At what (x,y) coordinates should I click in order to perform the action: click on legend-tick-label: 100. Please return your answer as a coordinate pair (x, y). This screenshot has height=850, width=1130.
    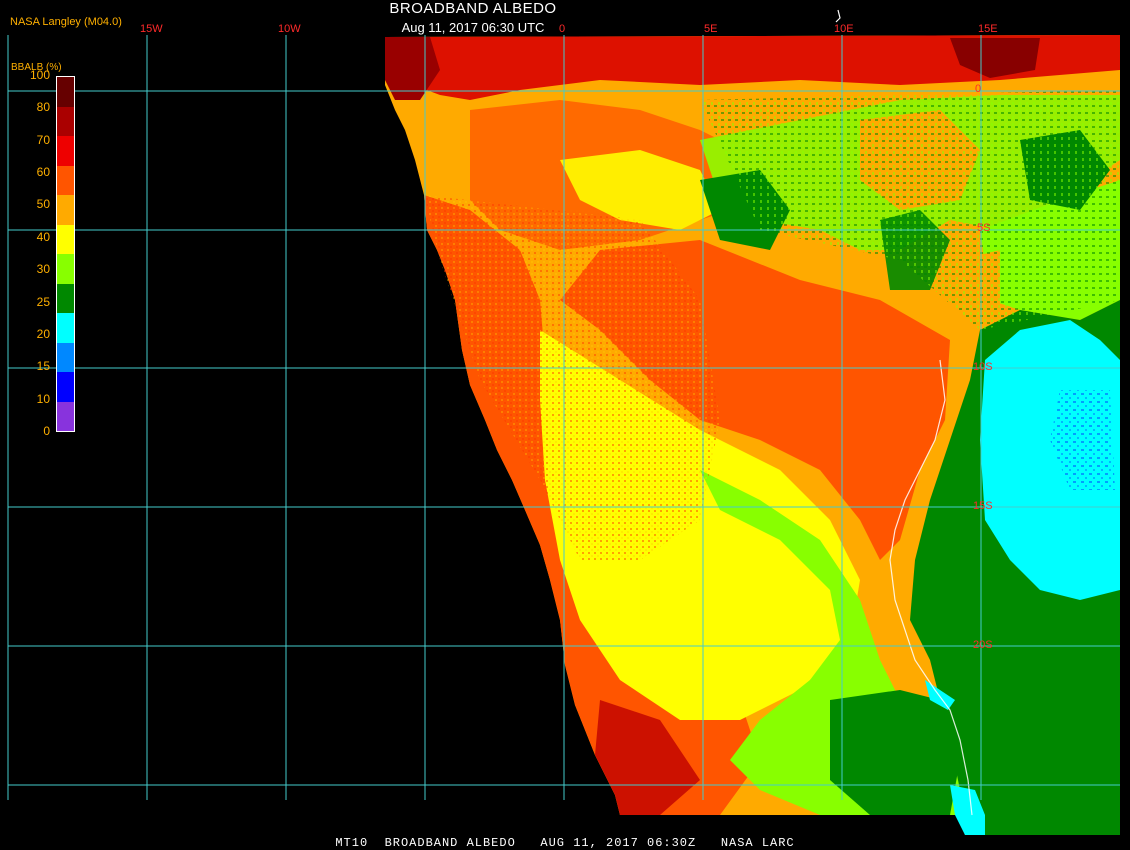
    Looking at the image, I should click on (39, 75).